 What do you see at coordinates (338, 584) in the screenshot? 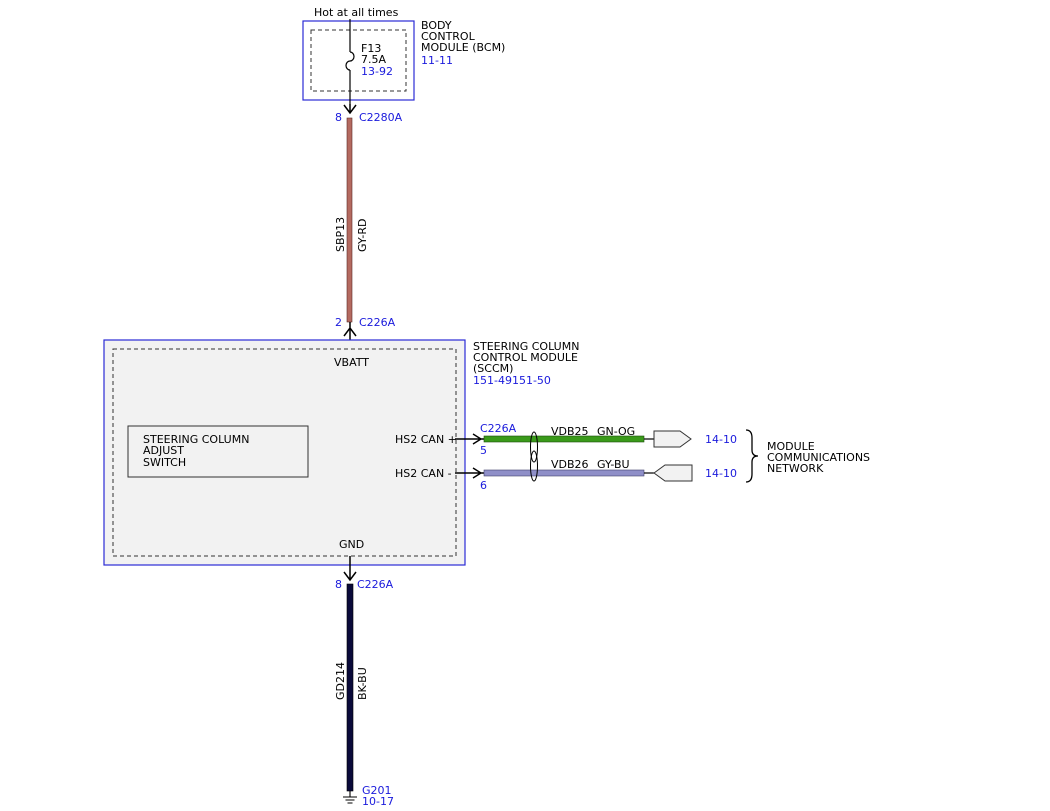
I see `connector-c226a-gnd-pin: 8` at bounding box center [338, 584].